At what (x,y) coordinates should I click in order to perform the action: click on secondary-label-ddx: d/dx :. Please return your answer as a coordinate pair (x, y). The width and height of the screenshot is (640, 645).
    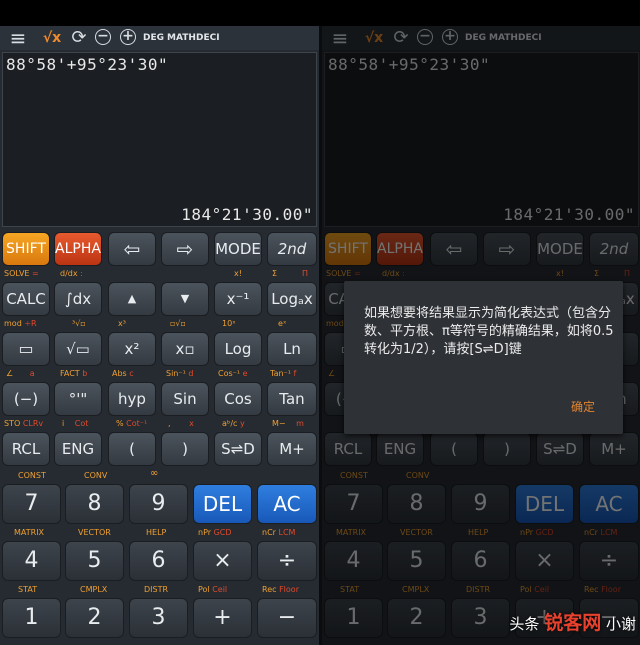
    Looking at the image, I should click on (71, 273).